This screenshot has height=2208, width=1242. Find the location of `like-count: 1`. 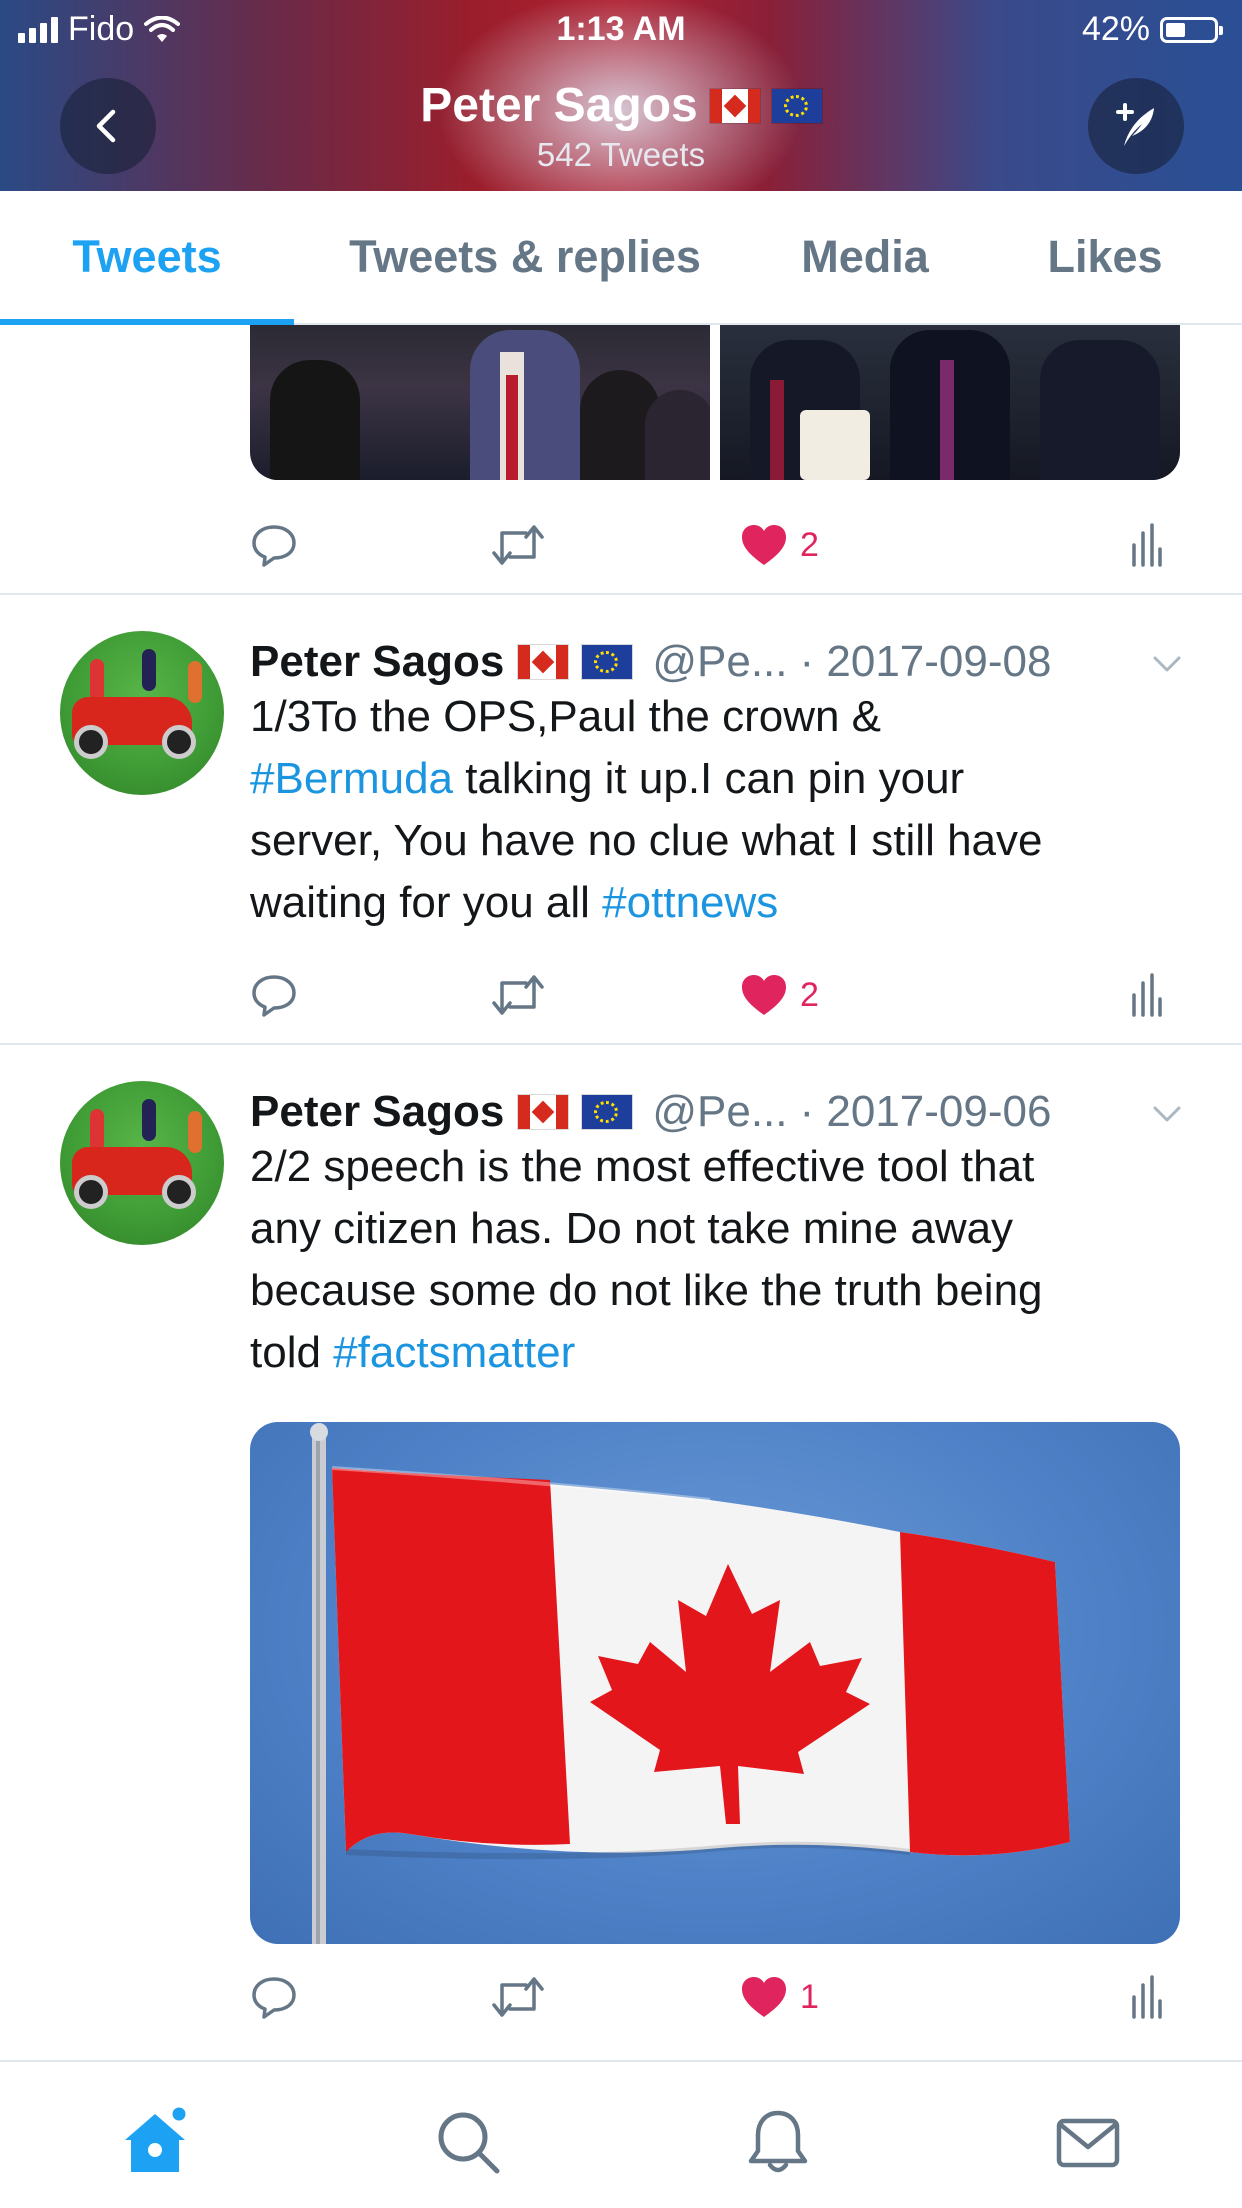

like-count: 1 is located at coordinates (809, 1996).